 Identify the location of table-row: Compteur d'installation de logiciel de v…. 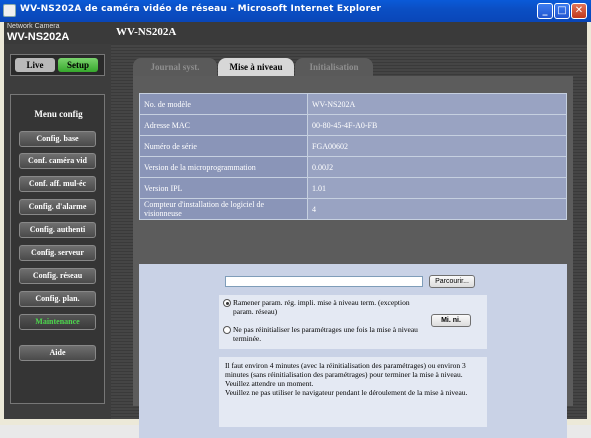
(353, 209).